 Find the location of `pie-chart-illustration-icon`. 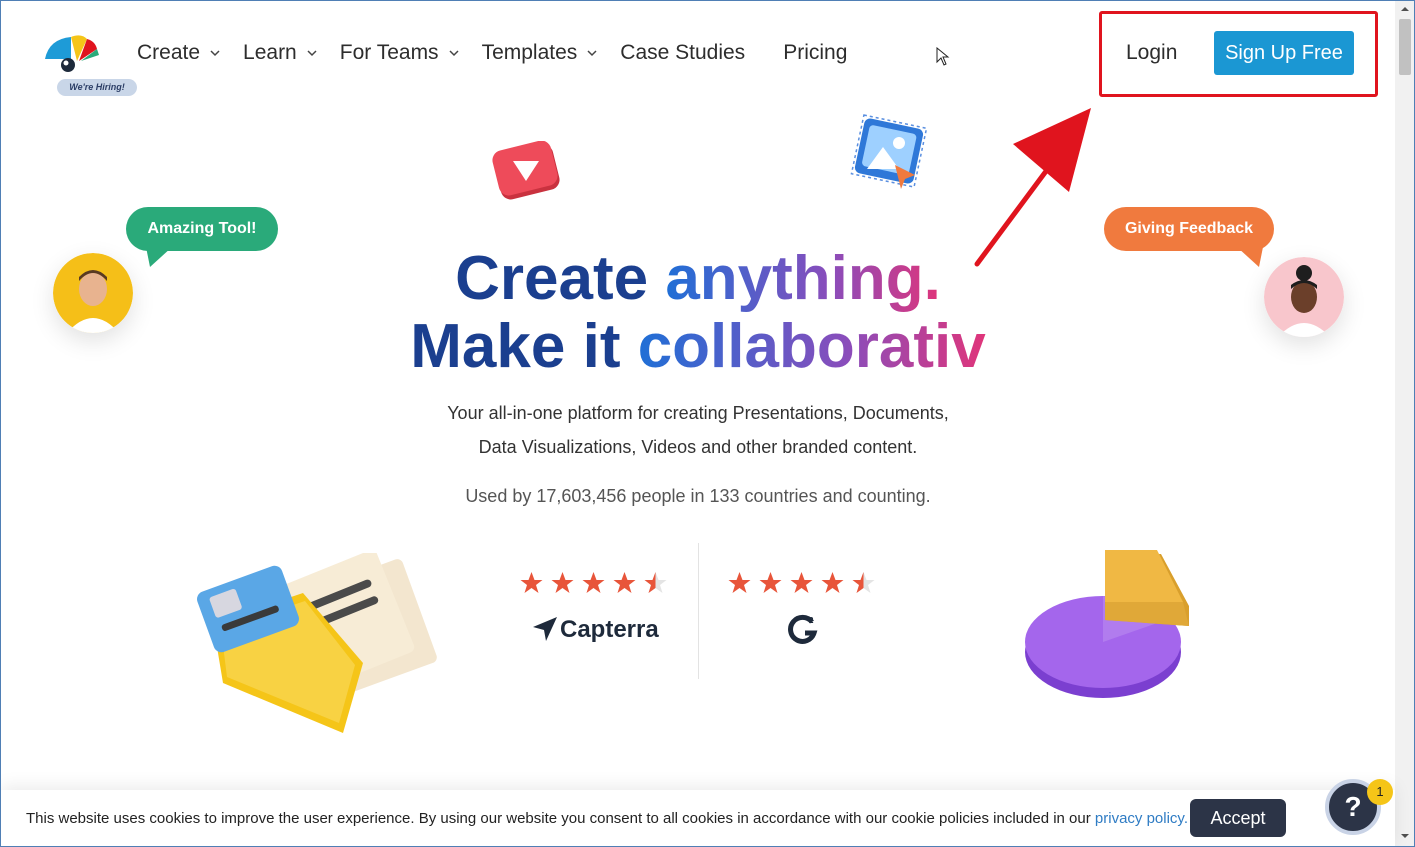

pie-chart-illustration-icon is located at coordinates (1107, 624).